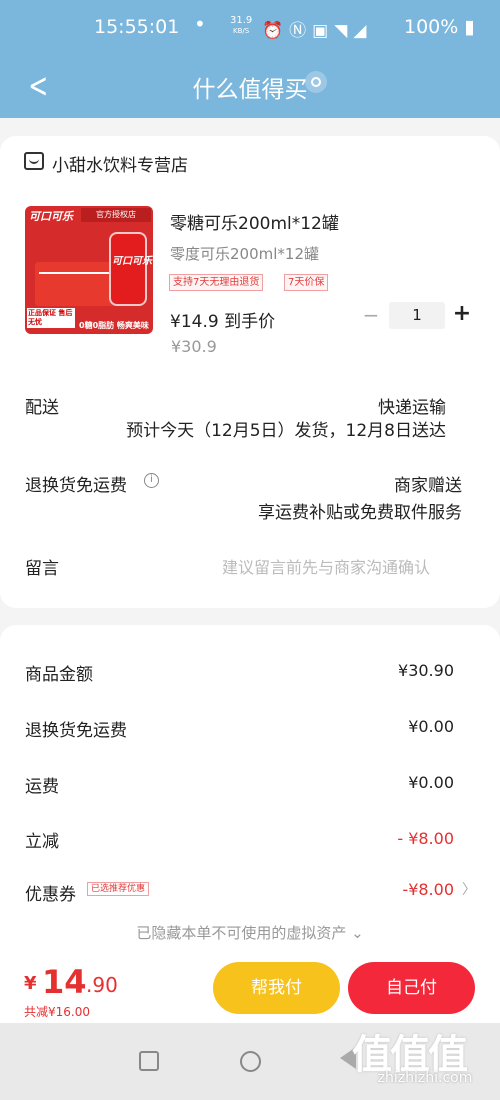 This screenshot has height=1100, width=500. Describe the element at coordinates (428, 889) in the screenshot. I see `coupon-value: -¥8.00` at that location.